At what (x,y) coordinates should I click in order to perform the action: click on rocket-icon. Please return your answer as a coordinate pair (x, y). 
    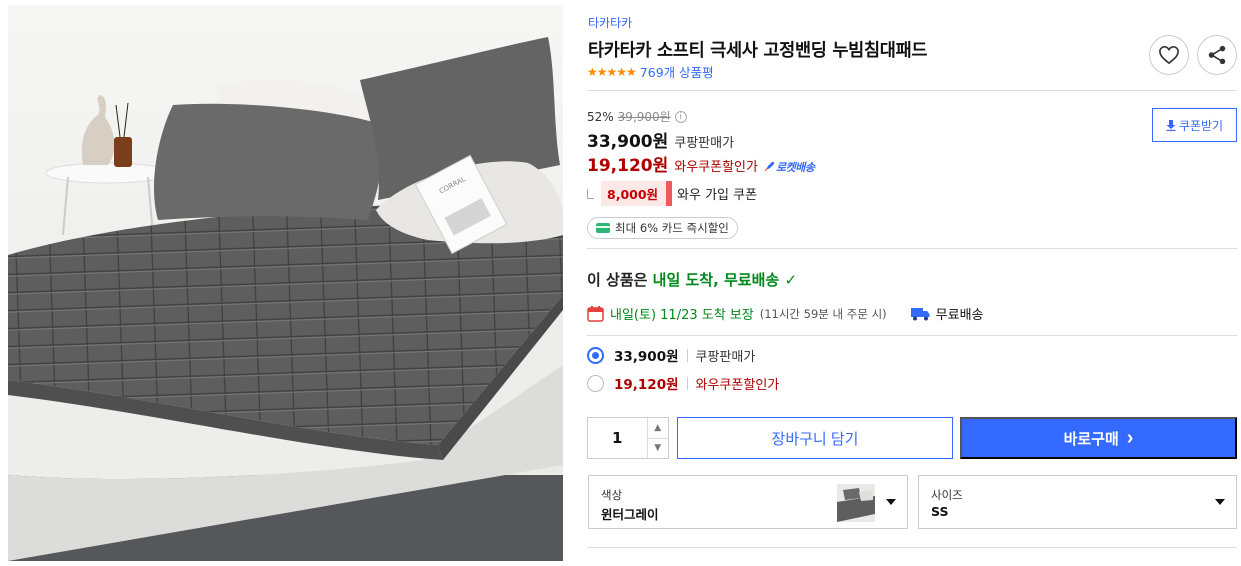
    Looking at the image, I should click on (769, 167).